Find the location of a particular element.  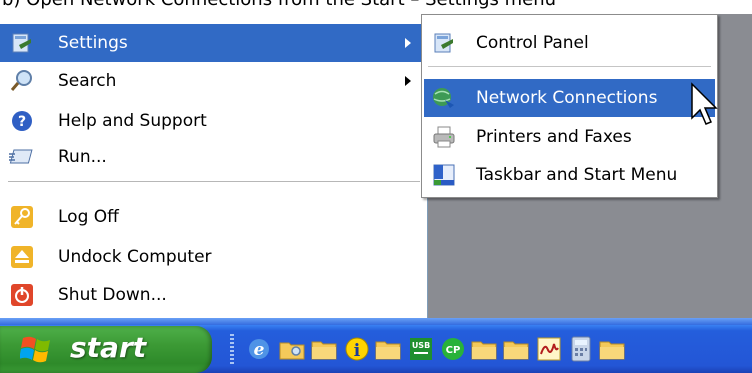

settings-icon is located at coordinates (22, 43).